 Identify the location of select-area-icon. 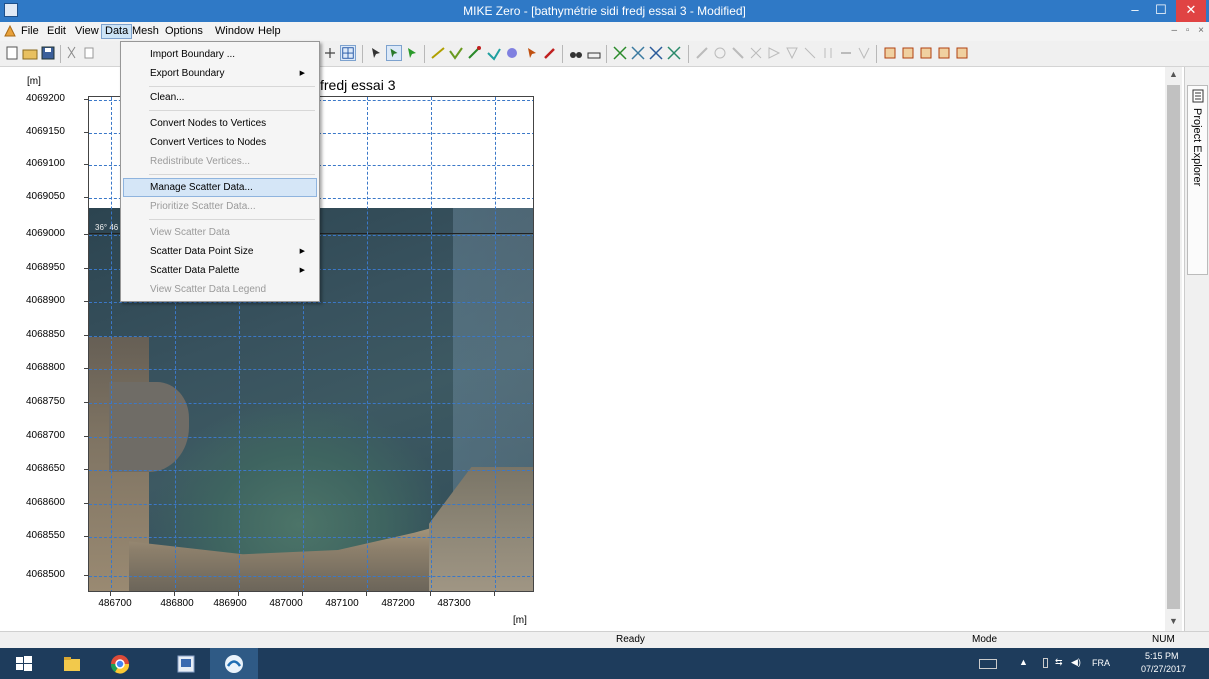
(394, 53).